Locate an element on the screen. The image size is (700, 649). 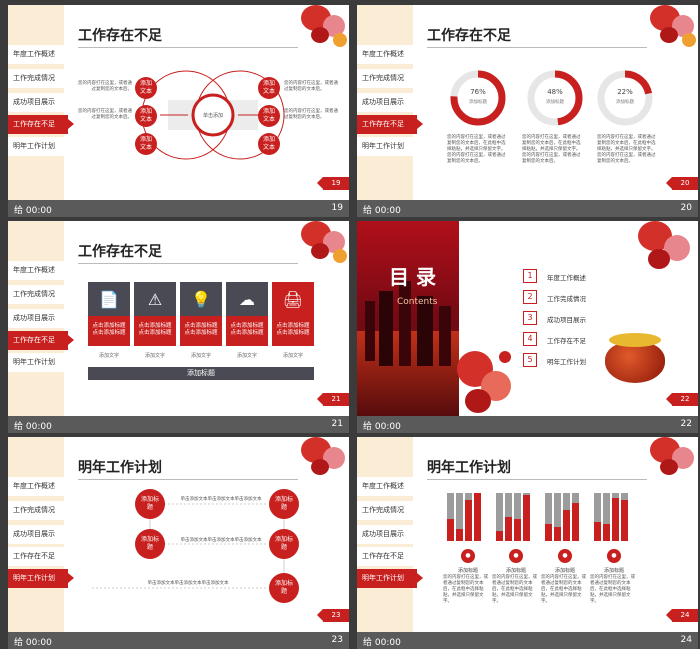
slide-number: 23 is located at coordinates (337, 640).